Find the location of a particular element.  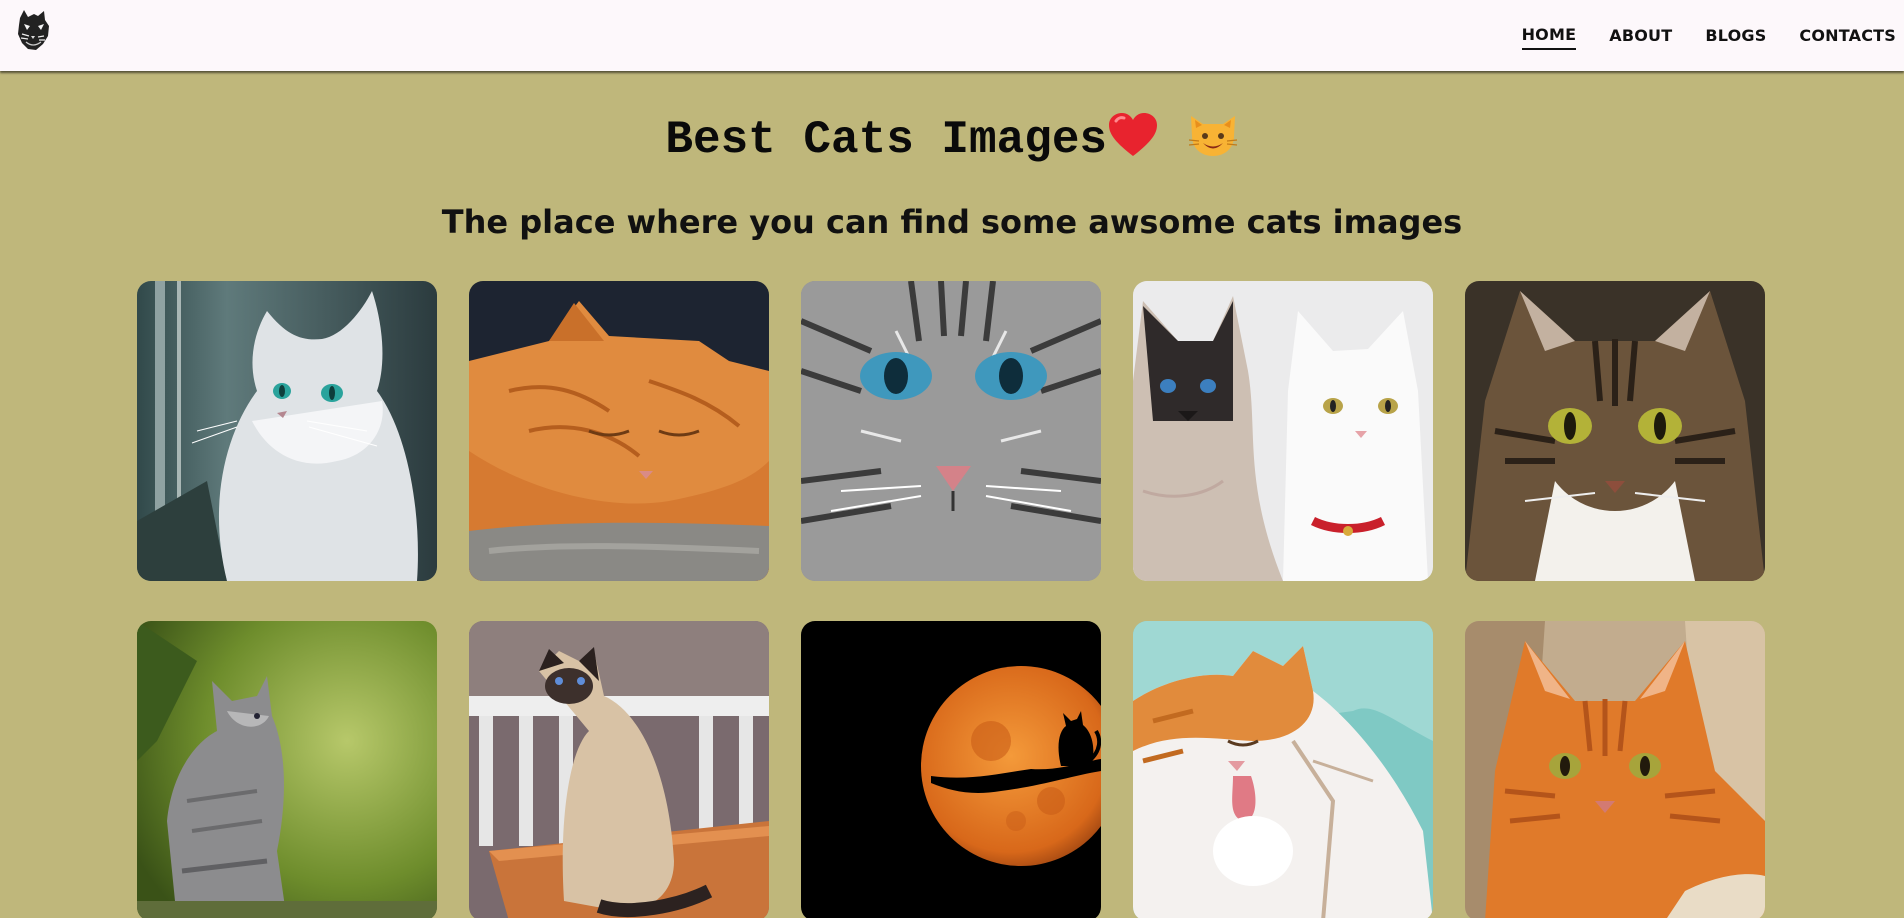

brown-tabby-cat-photo is located at coordinates (1615, 431).